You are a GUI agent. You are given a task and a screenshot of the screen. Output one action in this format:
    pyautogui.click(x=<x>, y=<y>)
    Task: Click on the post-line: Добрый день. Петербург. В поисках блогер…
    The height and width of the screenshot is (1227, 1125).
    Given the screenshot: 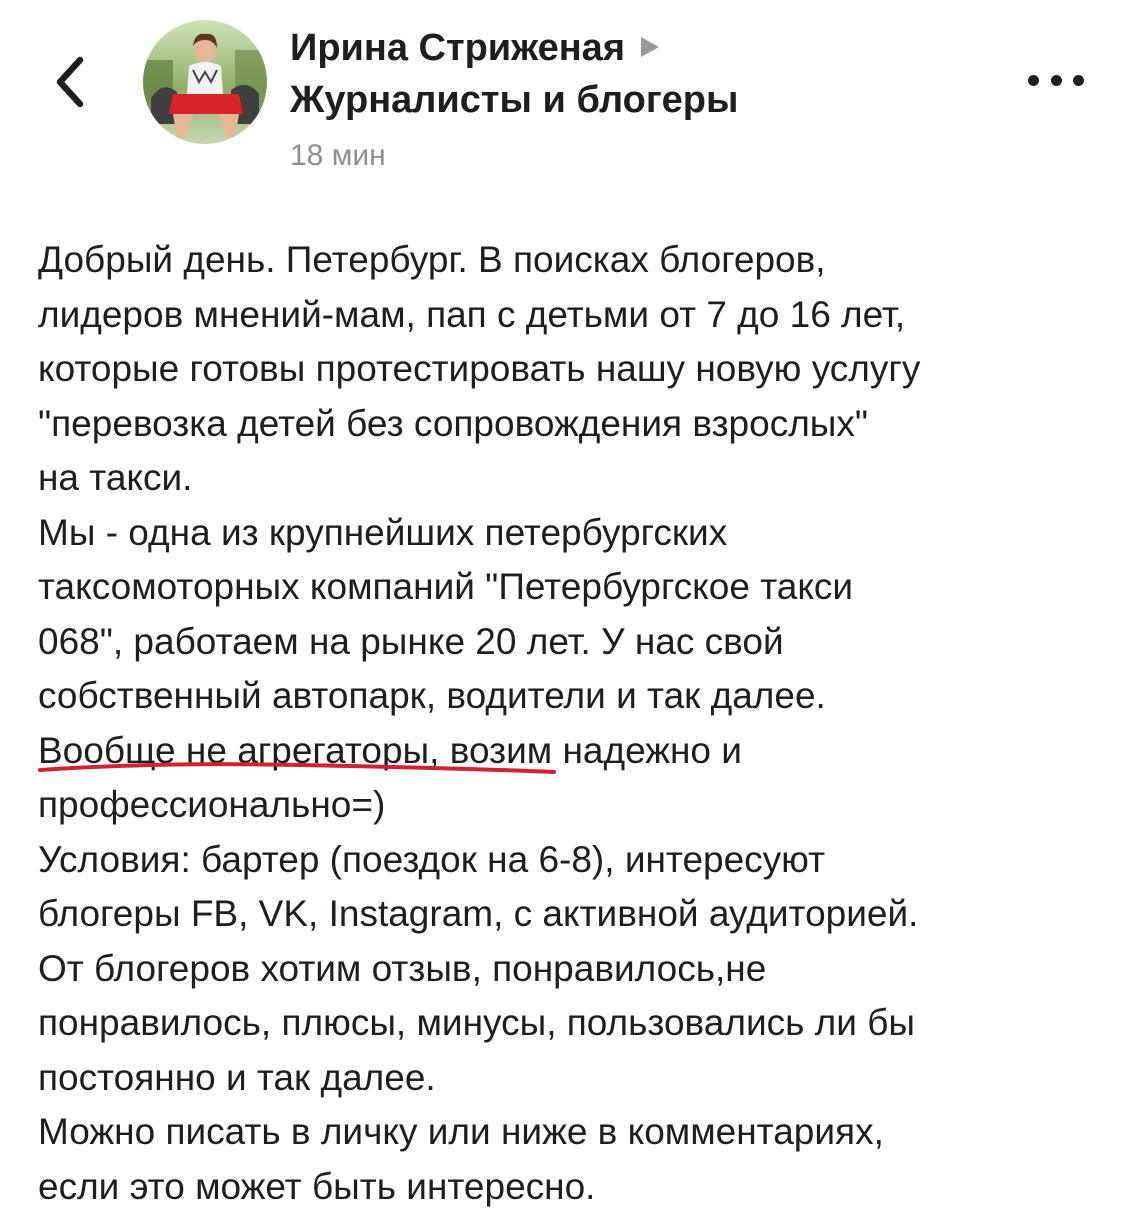 What is the action you would take?
    pyautogui.click(x=432, y=259)
    